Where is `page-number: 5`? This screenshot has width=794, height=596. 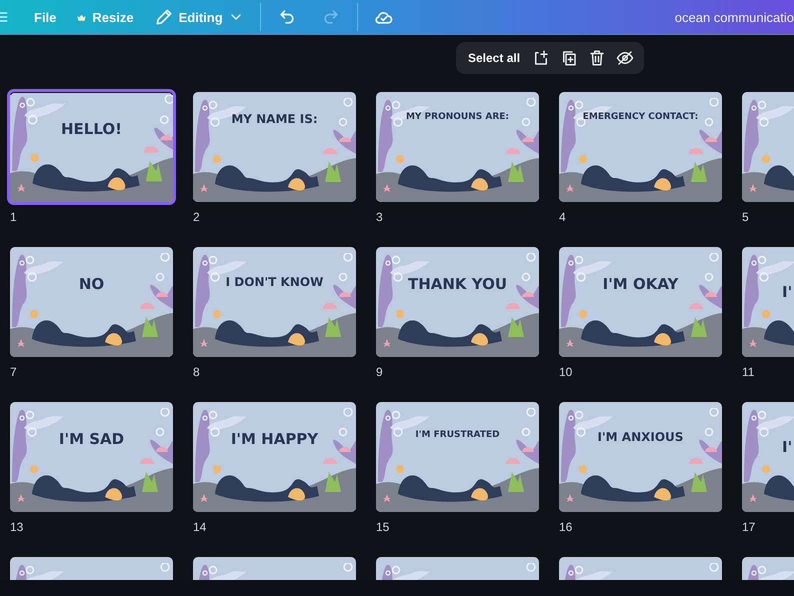
page-number: 5 is located at coordinates (745, 217).